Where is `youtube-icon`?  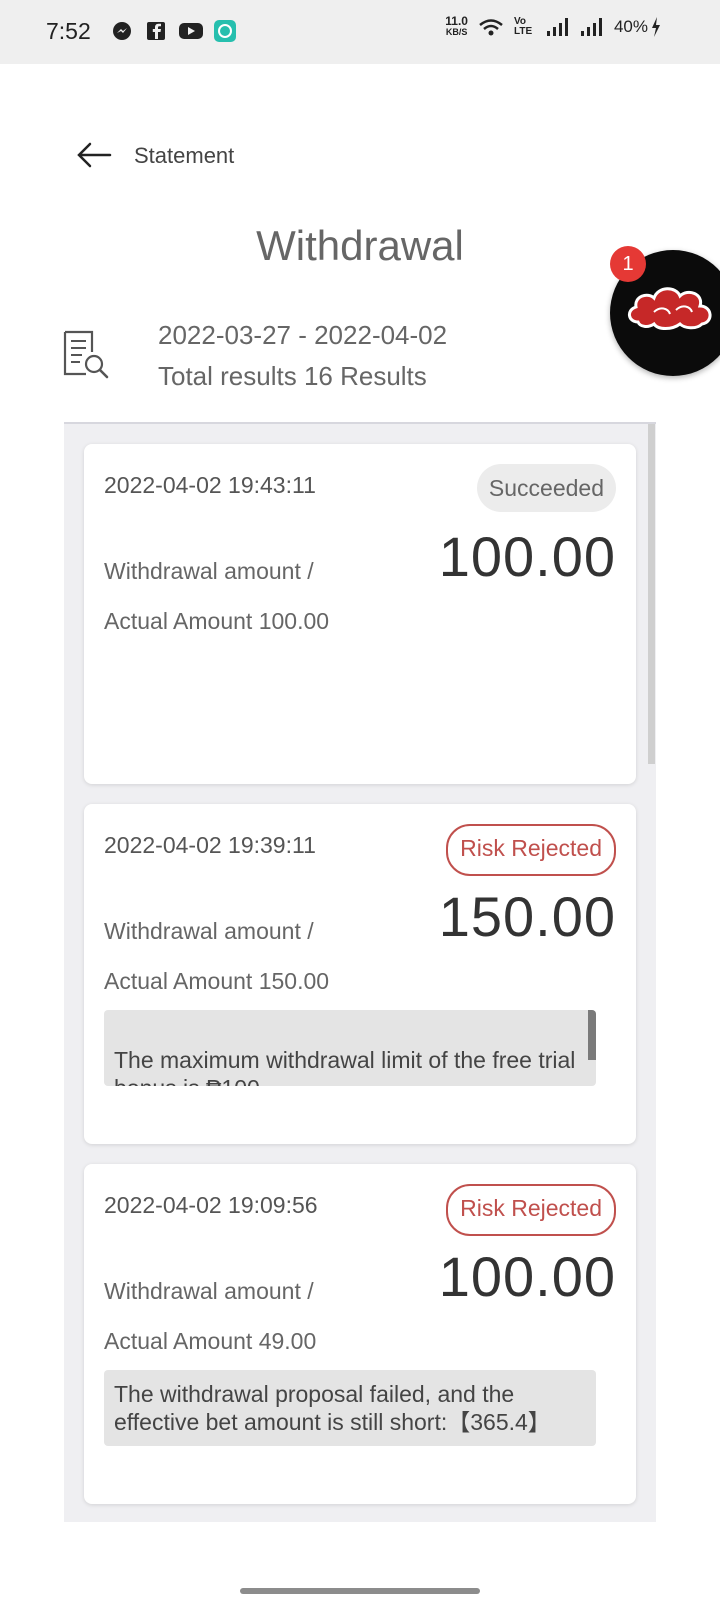 youtube-icon is located at coordinates (191, 31).